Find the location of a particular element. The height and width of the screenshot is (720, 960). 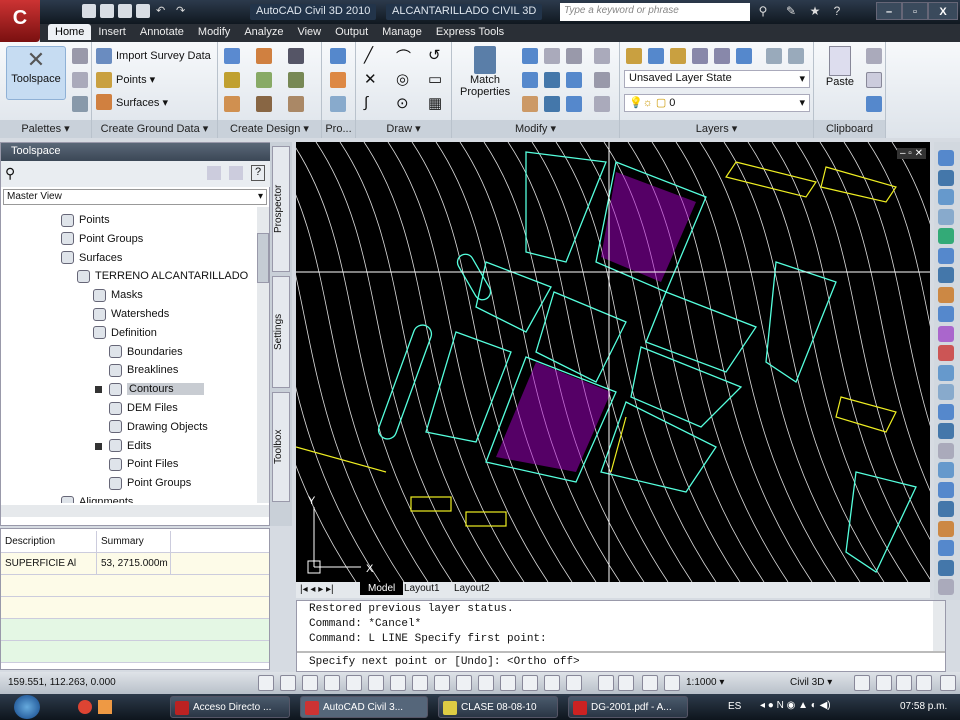

panel-label: Create Ground Data ▾ is located at coordinates (154, 129).